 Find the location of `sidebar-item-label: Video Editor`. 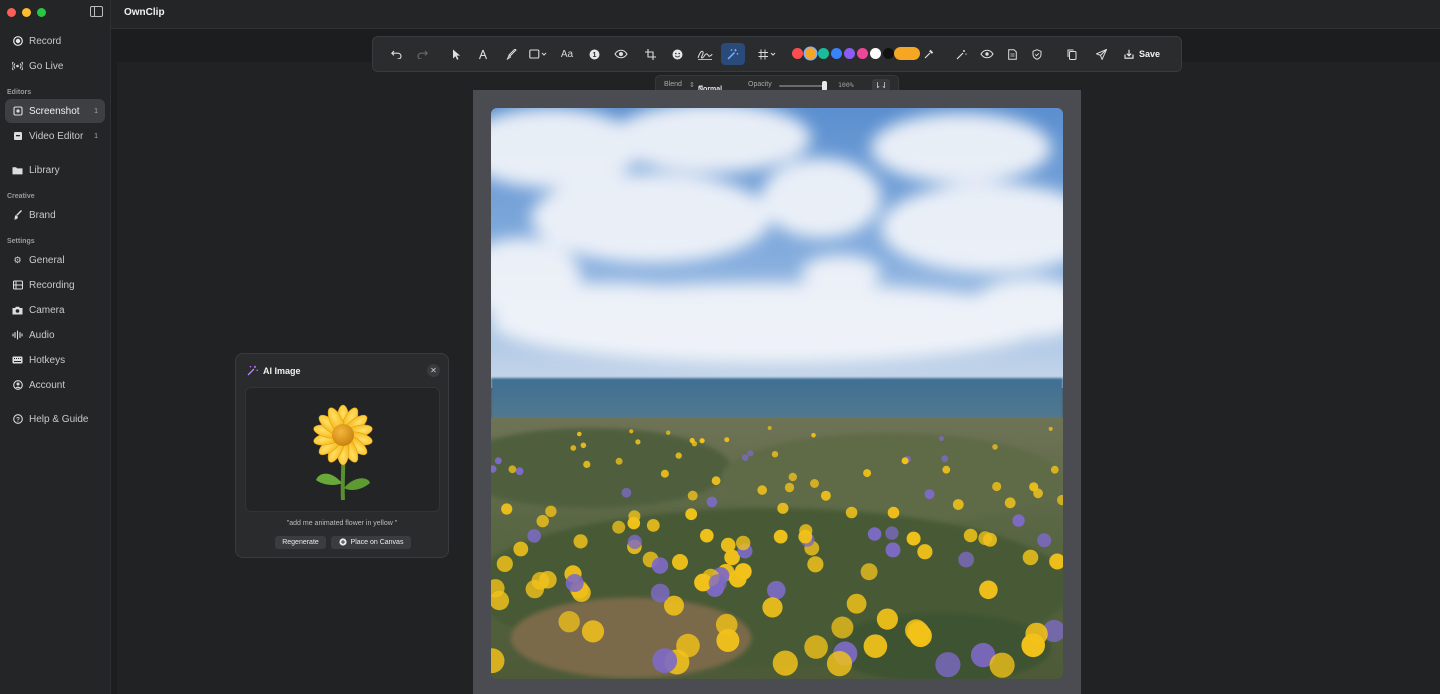

sidebar-item-label: Video Editor is located at coordinates (56, 136).